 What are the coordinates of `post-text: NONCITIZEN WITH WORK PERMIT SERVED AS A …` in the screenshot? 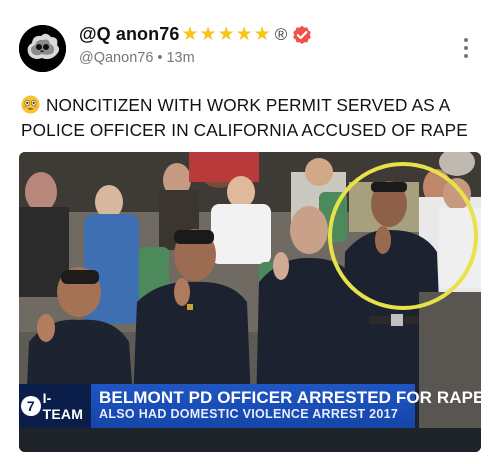 It's located at (256, 118).